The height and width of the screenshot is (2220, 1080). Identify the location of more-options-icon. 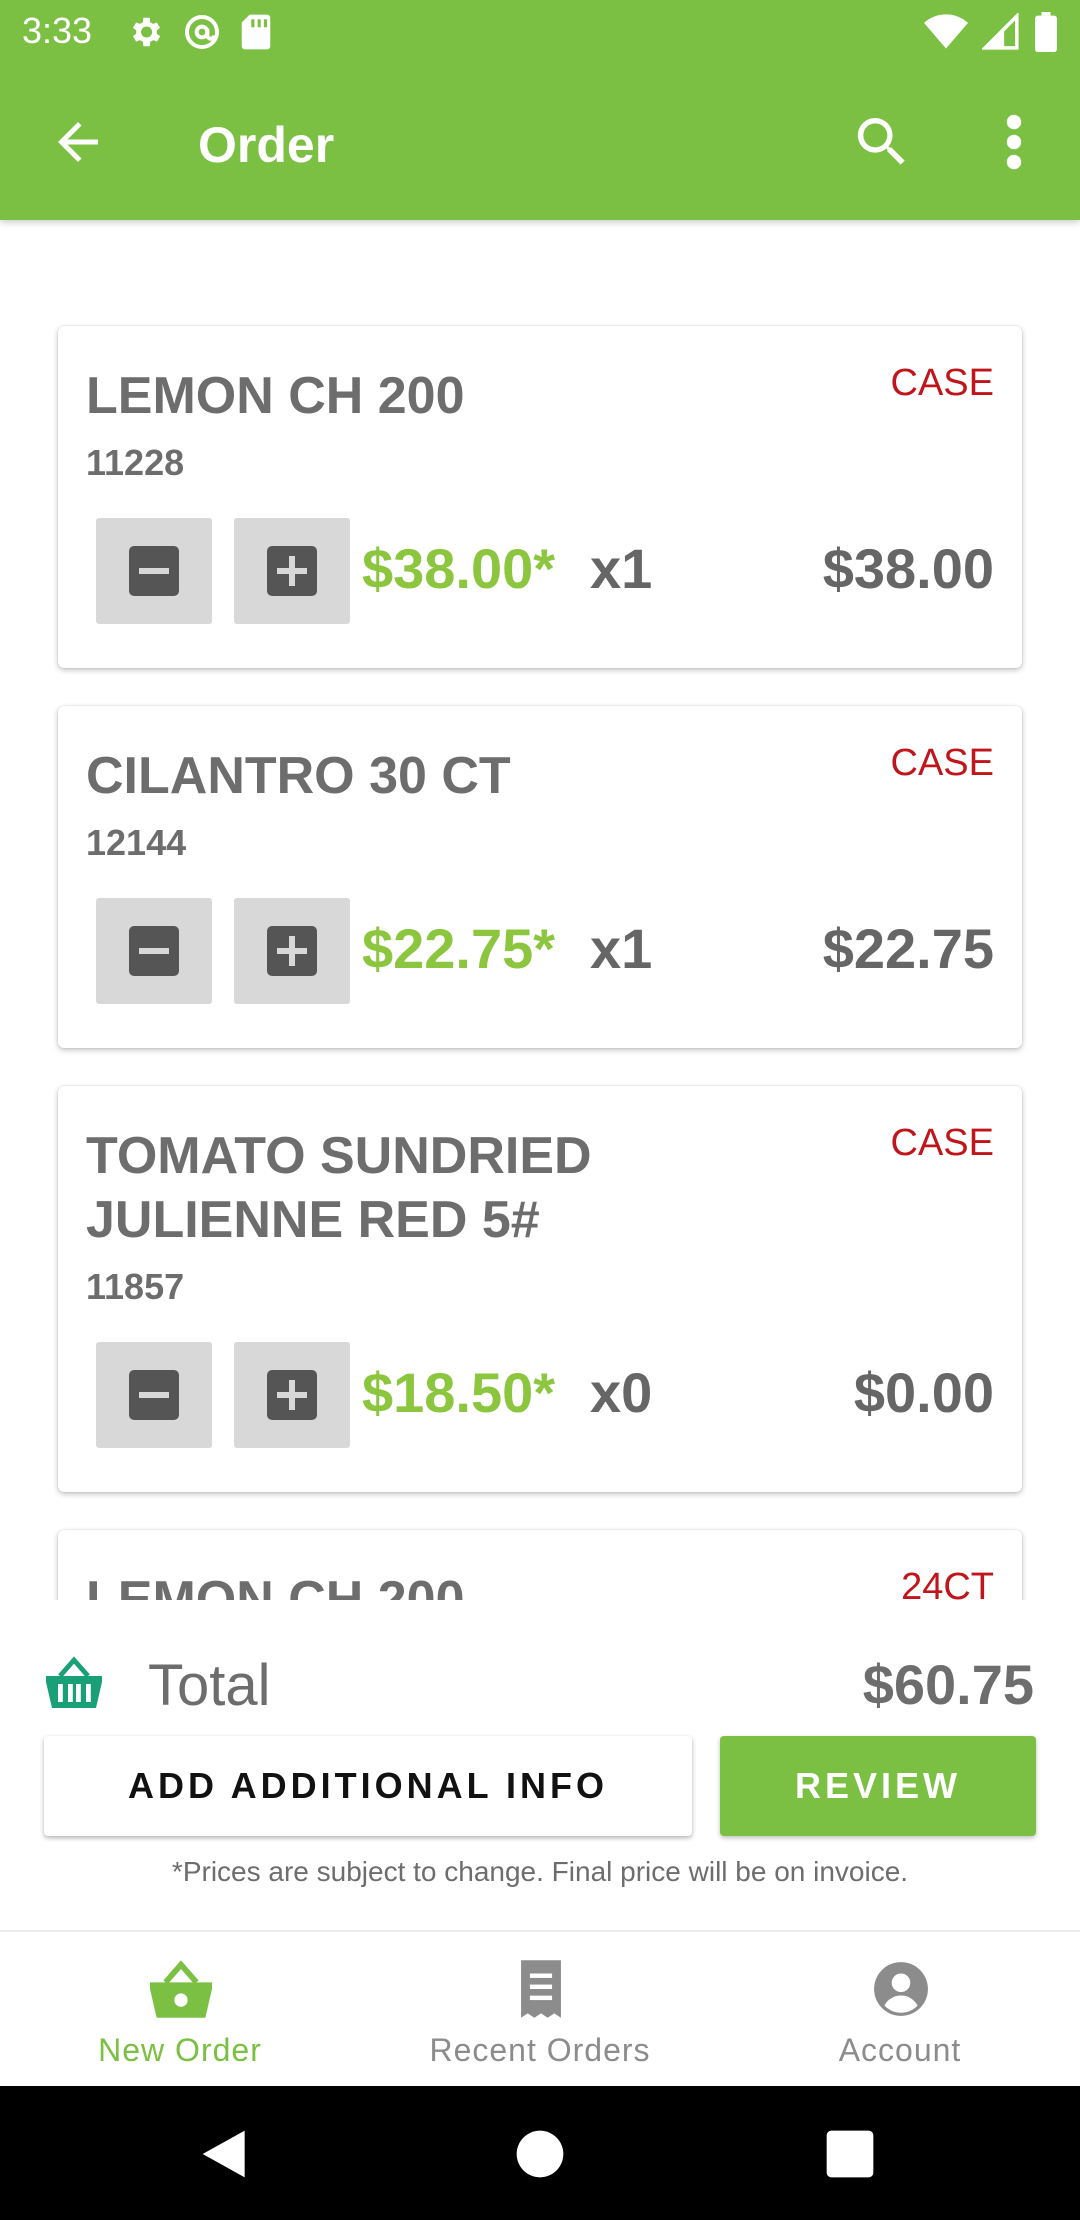
(1014, 142).